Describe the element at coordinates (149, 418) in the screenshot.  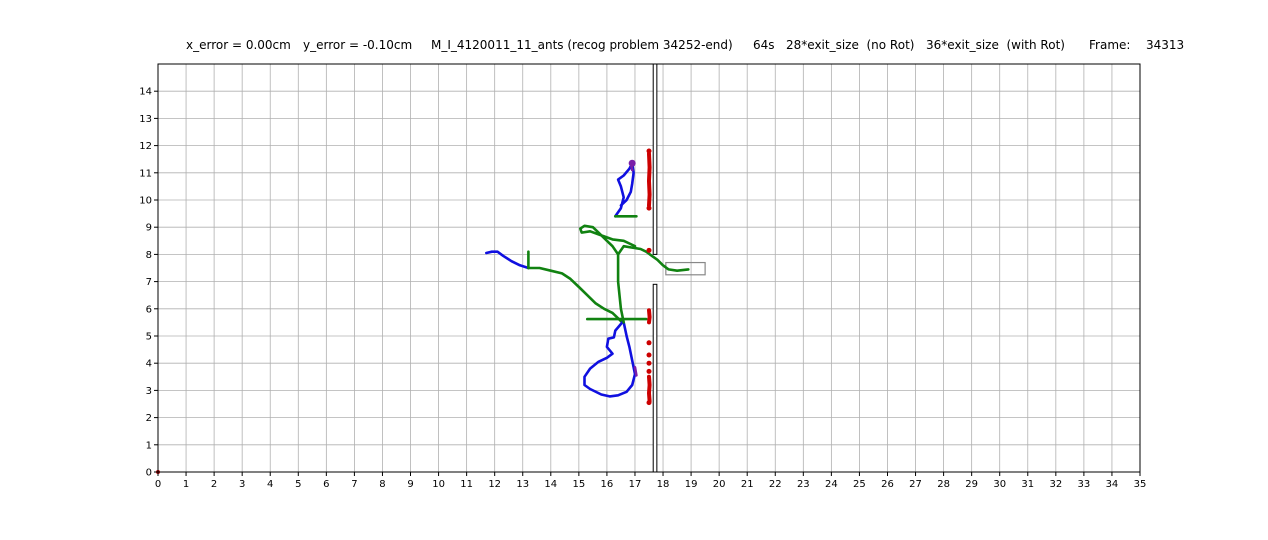
I see `y-tick-label: 2` at that location.